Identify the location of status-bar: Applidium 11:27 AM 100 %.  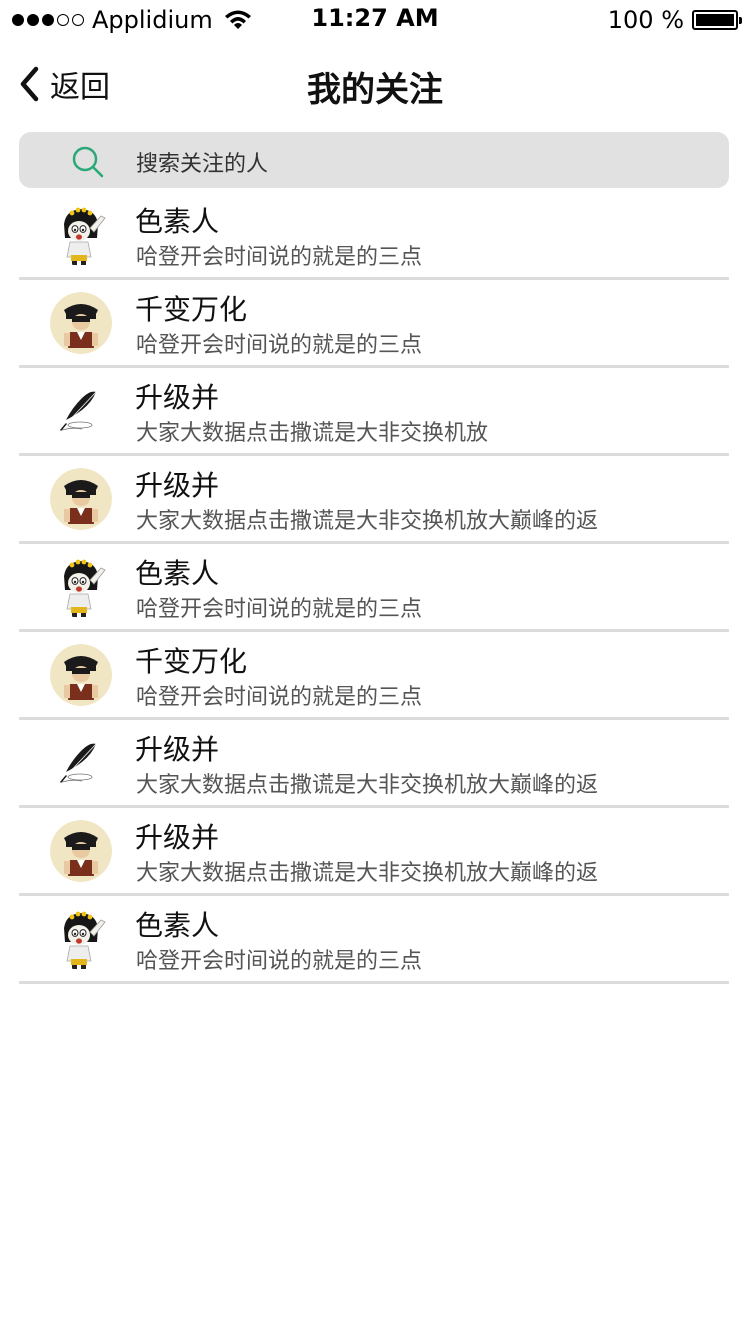
(375, 20).